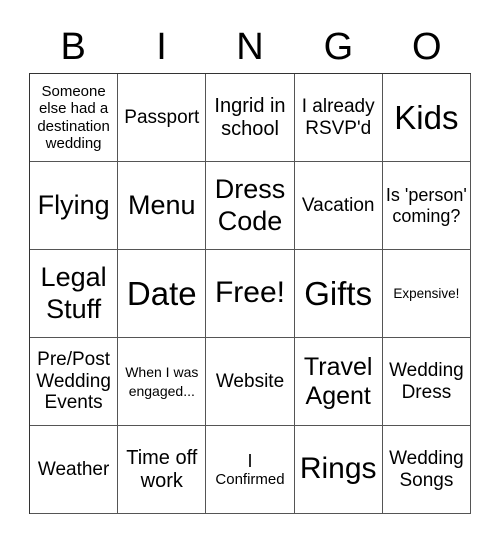  Describe the element at coordinates (74, 470) in the screenshot. I see `bingo-cell: Weather` at that location.